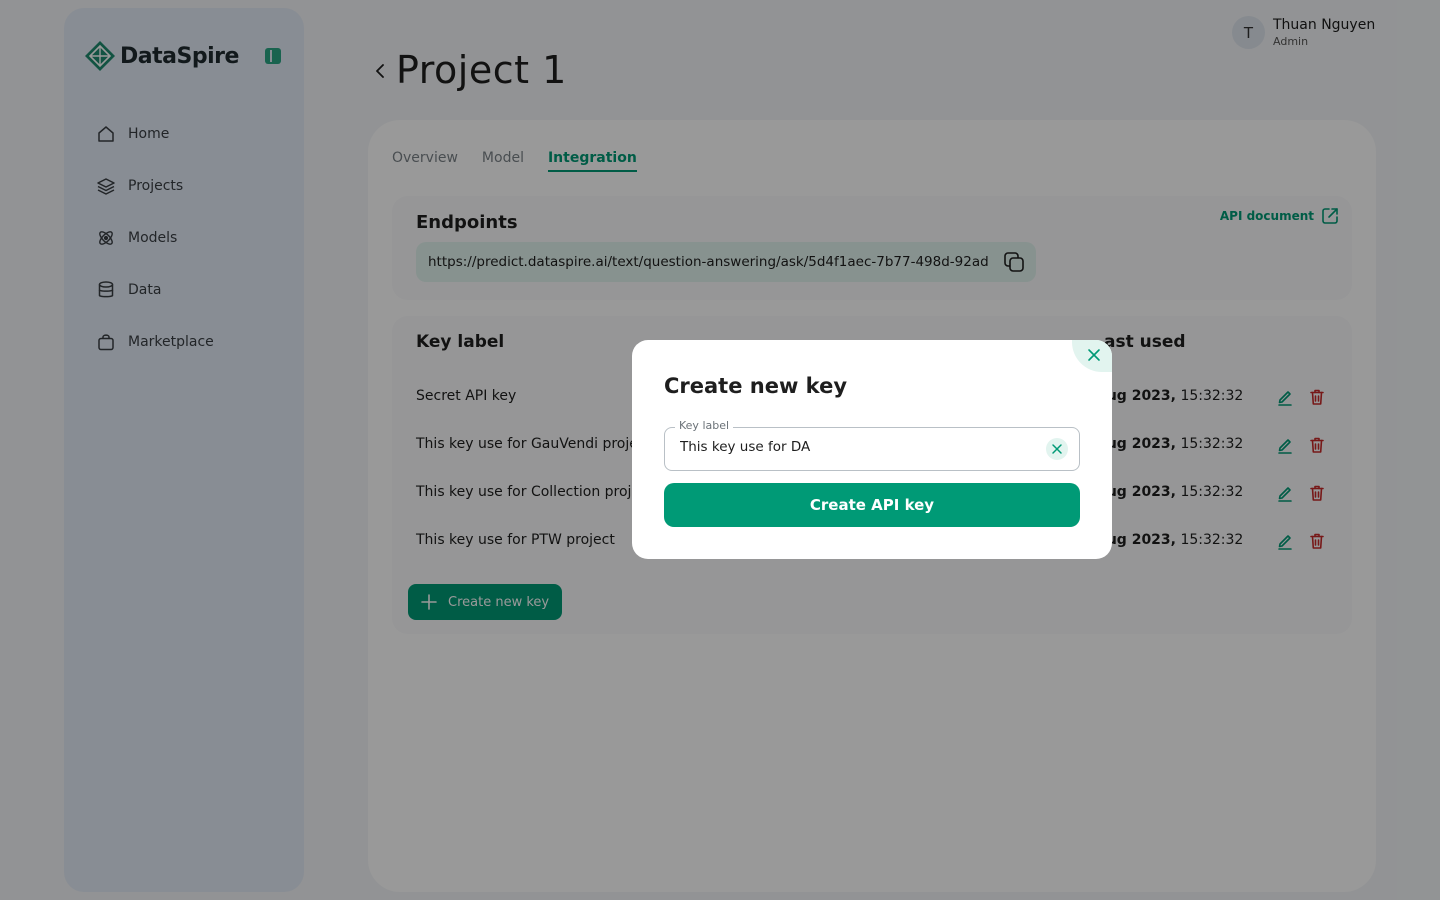 The width and height of the screenshot is (1440, 900). I want to click on key-label-field: Key label, so click(872, 445).